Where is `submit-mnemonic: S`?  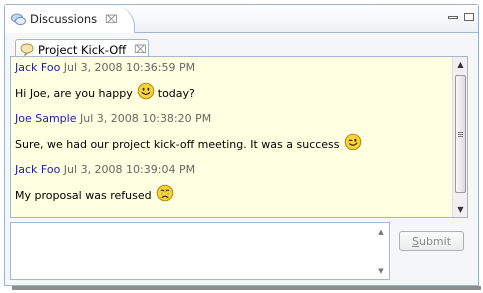
submit-mnemonic: S is located at coordinates (415, 241).